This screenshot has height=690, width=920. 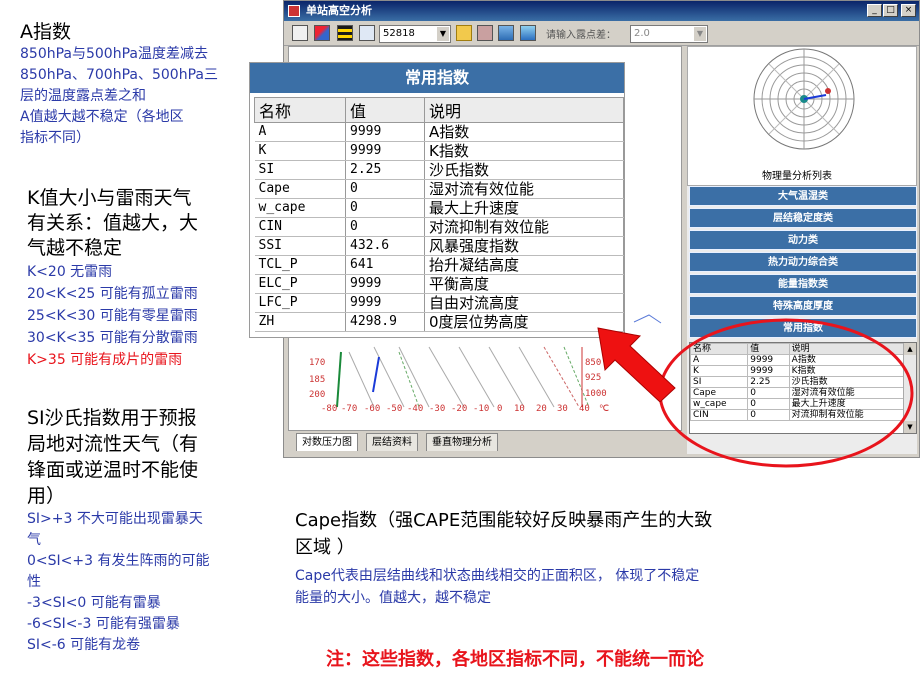 What do you see at coordinates (46, 496) in the screenshot?
I see `si-index-title: 用）` at bounding box center [46, 496].